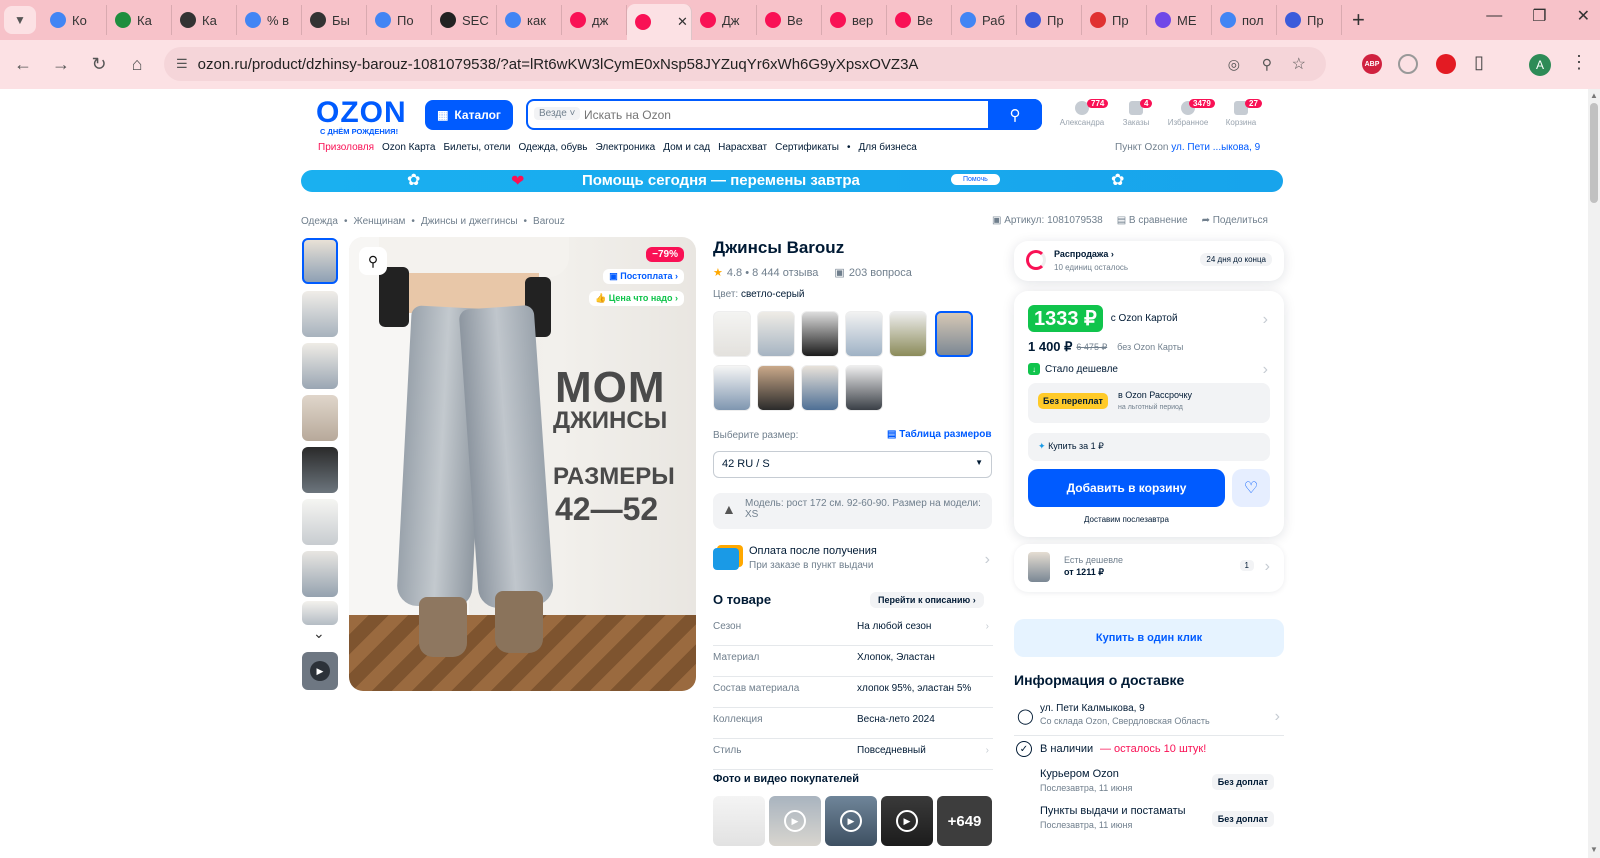 The image size is (1600, 858). I want to click on restore-icon: ❐, so click(1539, 16).